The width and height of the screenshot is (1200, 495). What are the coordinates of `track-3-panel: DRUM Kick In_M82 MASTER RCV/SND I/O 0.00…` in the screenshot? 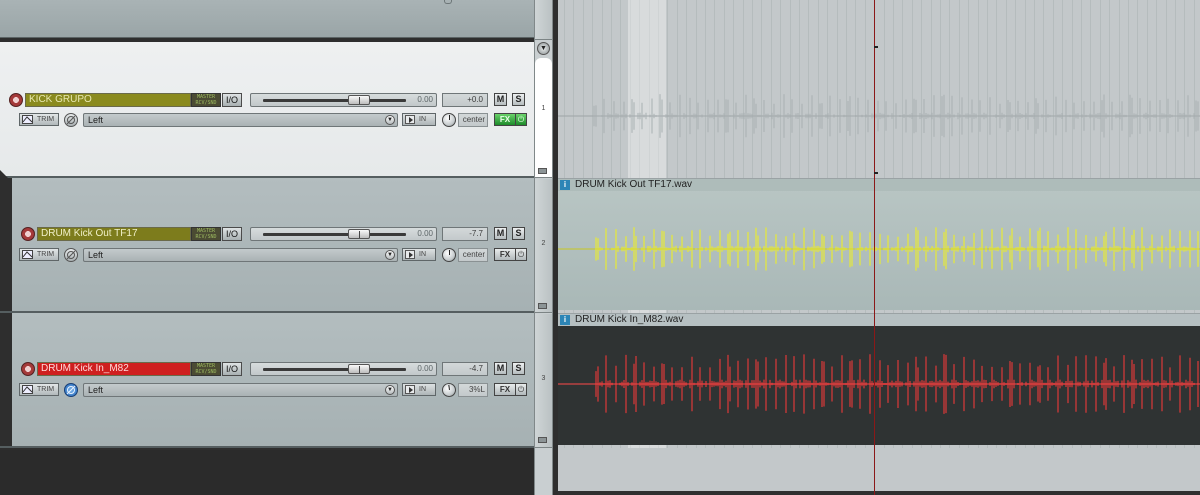 It's located at (267, 380).